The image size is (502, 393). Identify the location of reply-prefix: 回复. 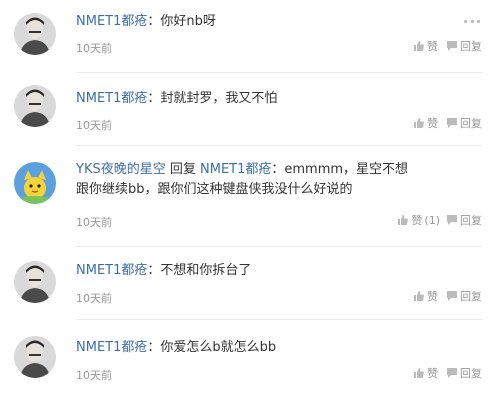
(182, 169).